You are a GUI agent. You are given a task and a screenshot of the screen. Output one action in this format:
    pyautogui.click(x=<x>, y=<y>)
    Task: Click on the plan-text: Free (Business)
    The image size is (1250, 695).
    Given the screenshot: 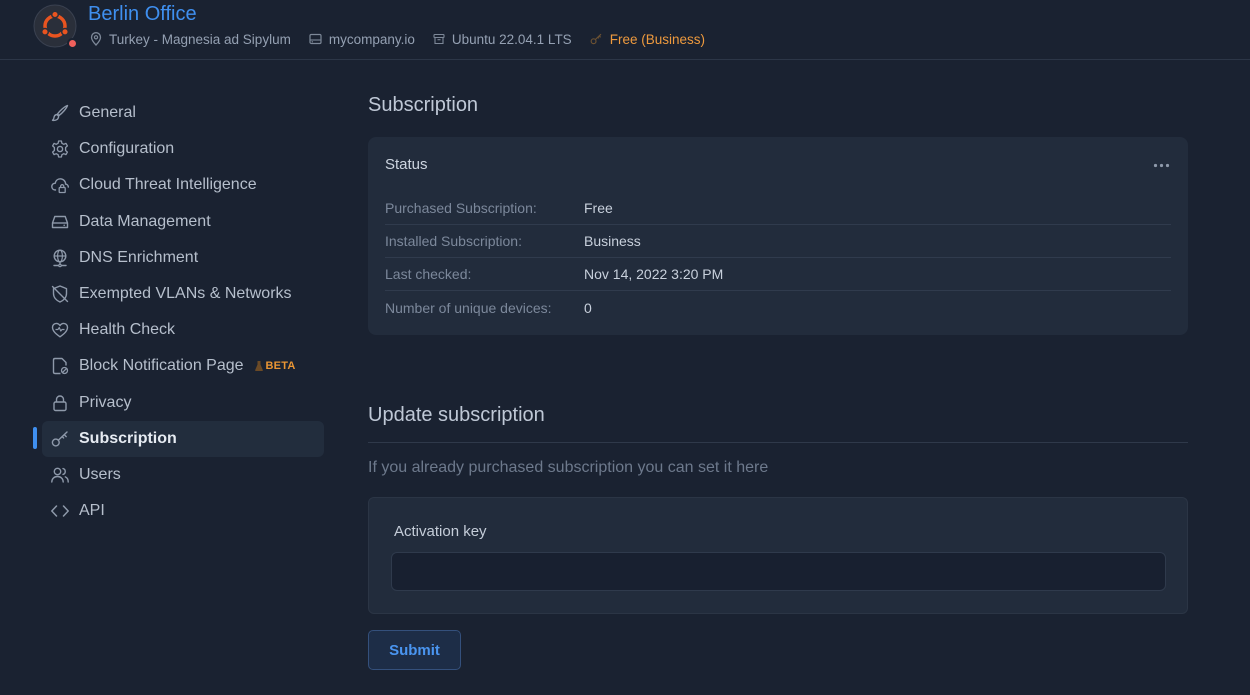 What is the action you would take?
    pyautogui.click(x=657, y=39)
    